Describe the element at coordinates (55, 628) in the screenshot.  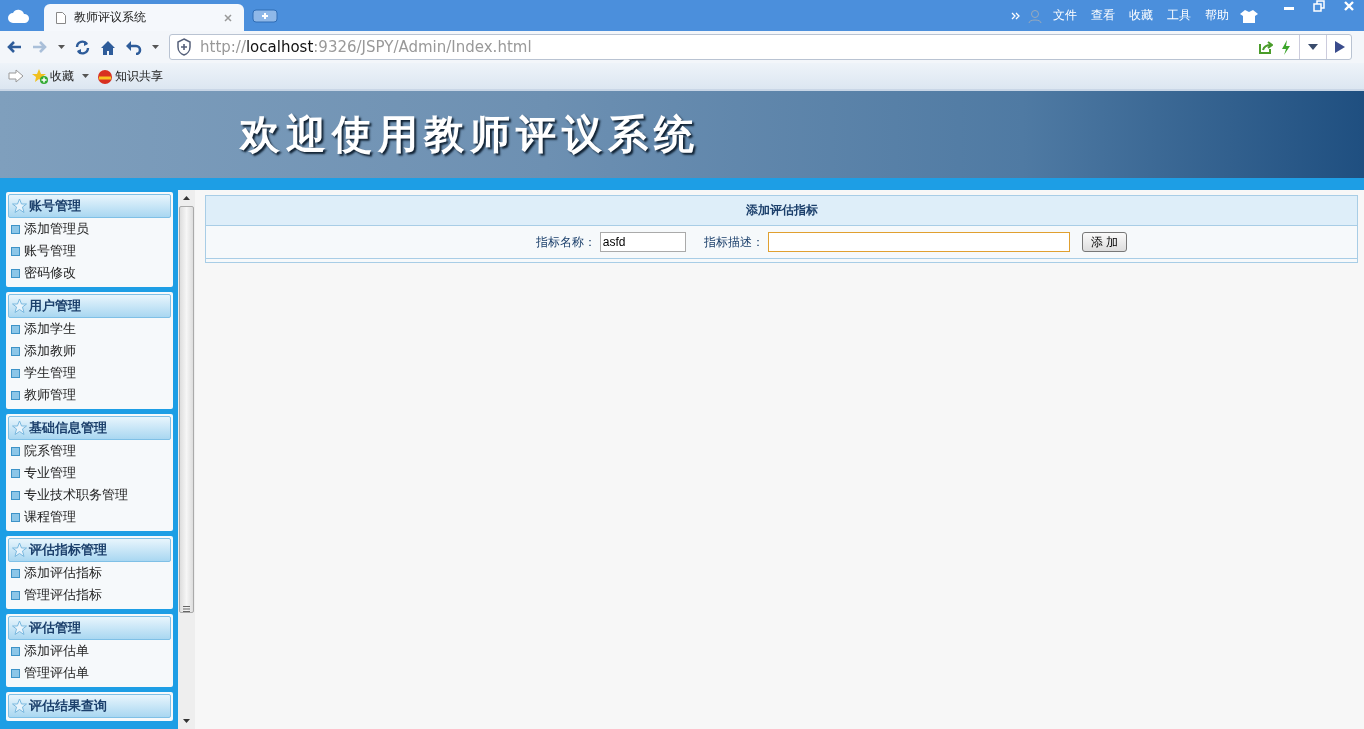
I see `group-title: 评估管理` at that location.